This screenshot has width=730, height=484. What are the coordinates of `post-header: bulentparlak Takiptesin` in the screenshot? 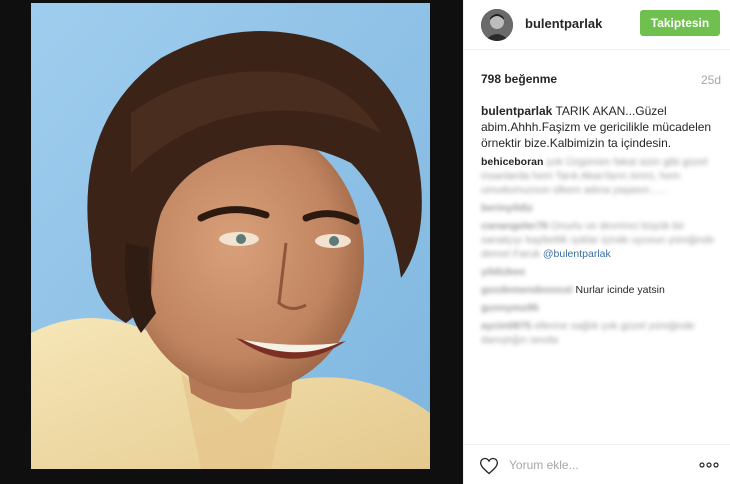 It's located at (597, 25).